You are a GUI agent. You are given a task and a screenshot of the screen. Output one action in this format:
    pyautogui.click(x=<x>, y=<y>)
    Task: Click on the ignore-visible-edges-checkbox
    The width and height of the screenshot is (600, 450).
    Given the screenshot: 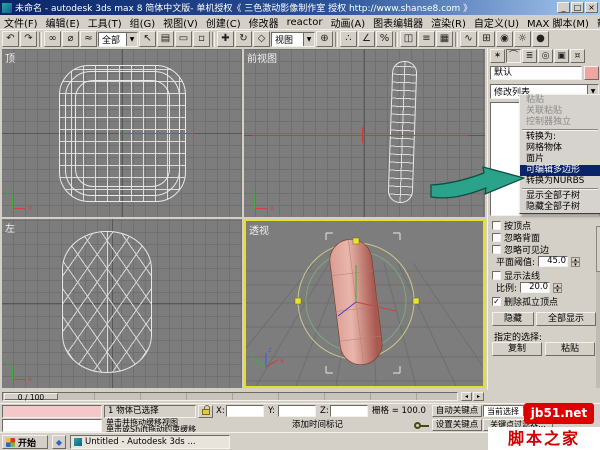 What is the action you would take?
    pyautogui.click(x=496, y=249)
    